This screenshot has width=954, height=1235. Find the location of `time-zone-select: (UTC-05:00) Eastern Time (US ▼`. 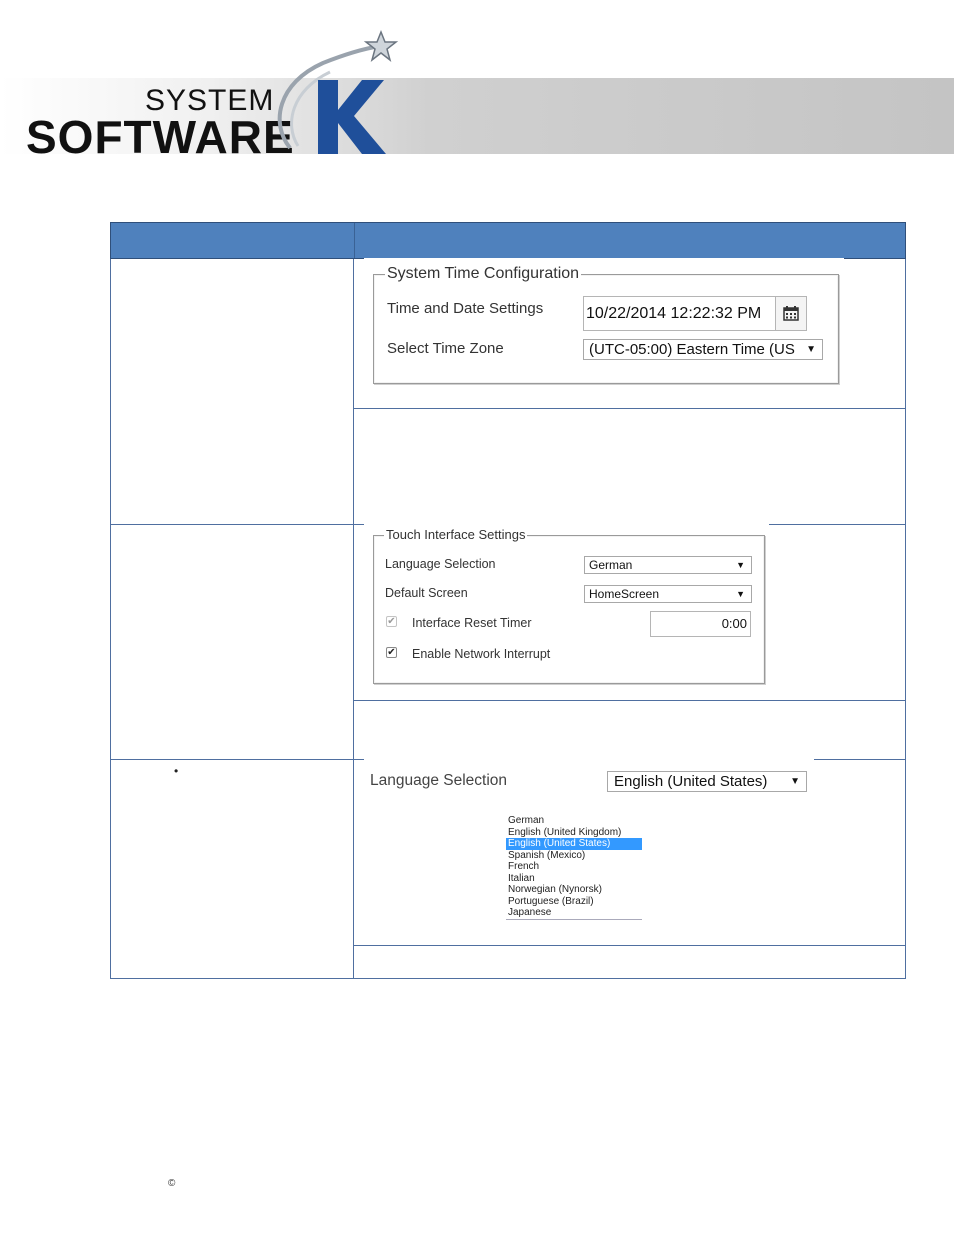

time-zone-select: (UTC-05:00) Eastern Time (US ▼ is located at coordinates (703, 349).